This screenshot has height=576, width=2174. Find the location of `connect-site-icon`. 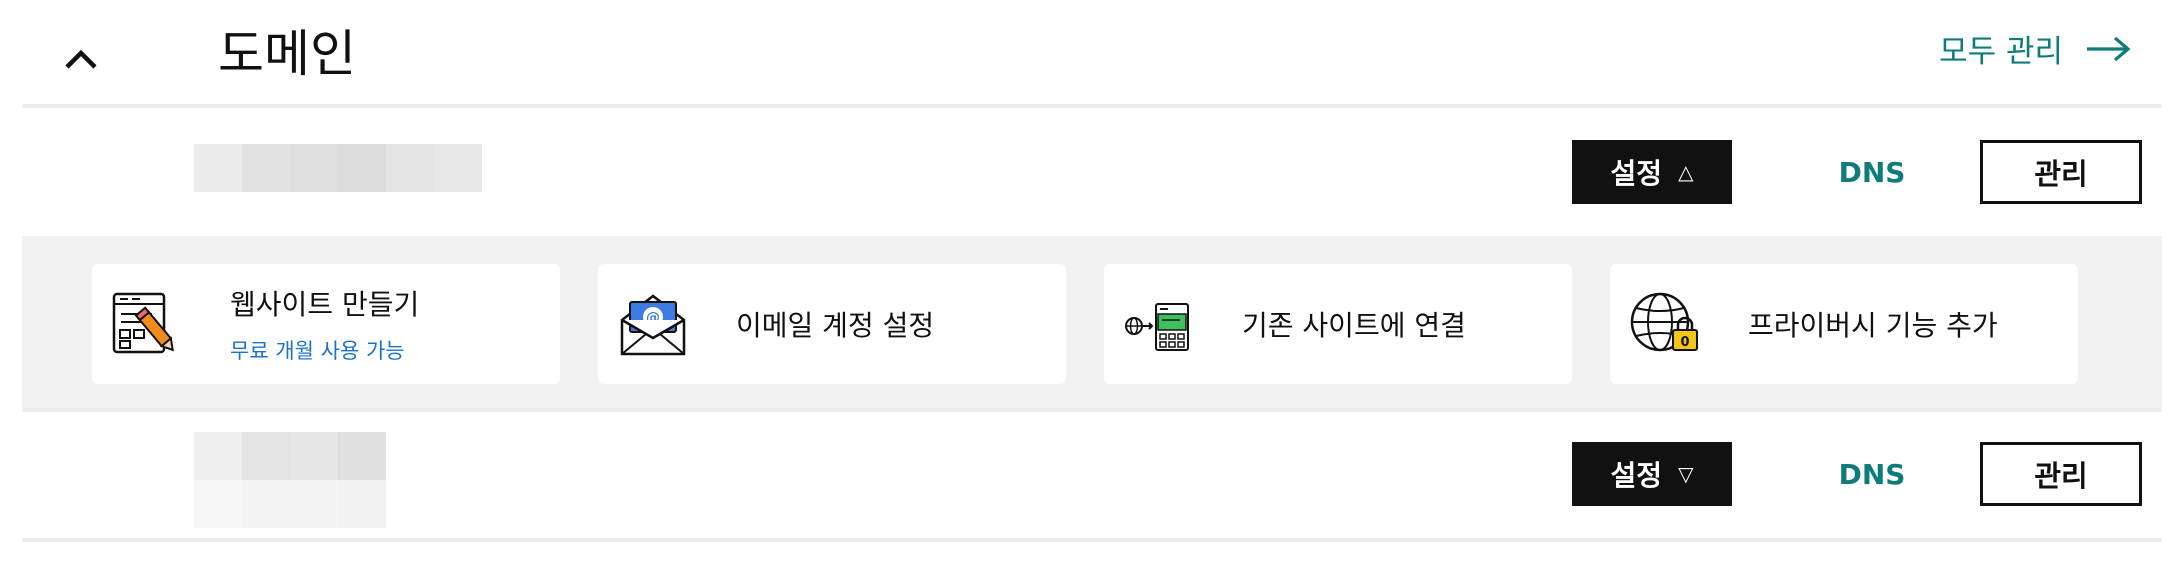

connect-site-icon is located at coordinates (1159, 324).